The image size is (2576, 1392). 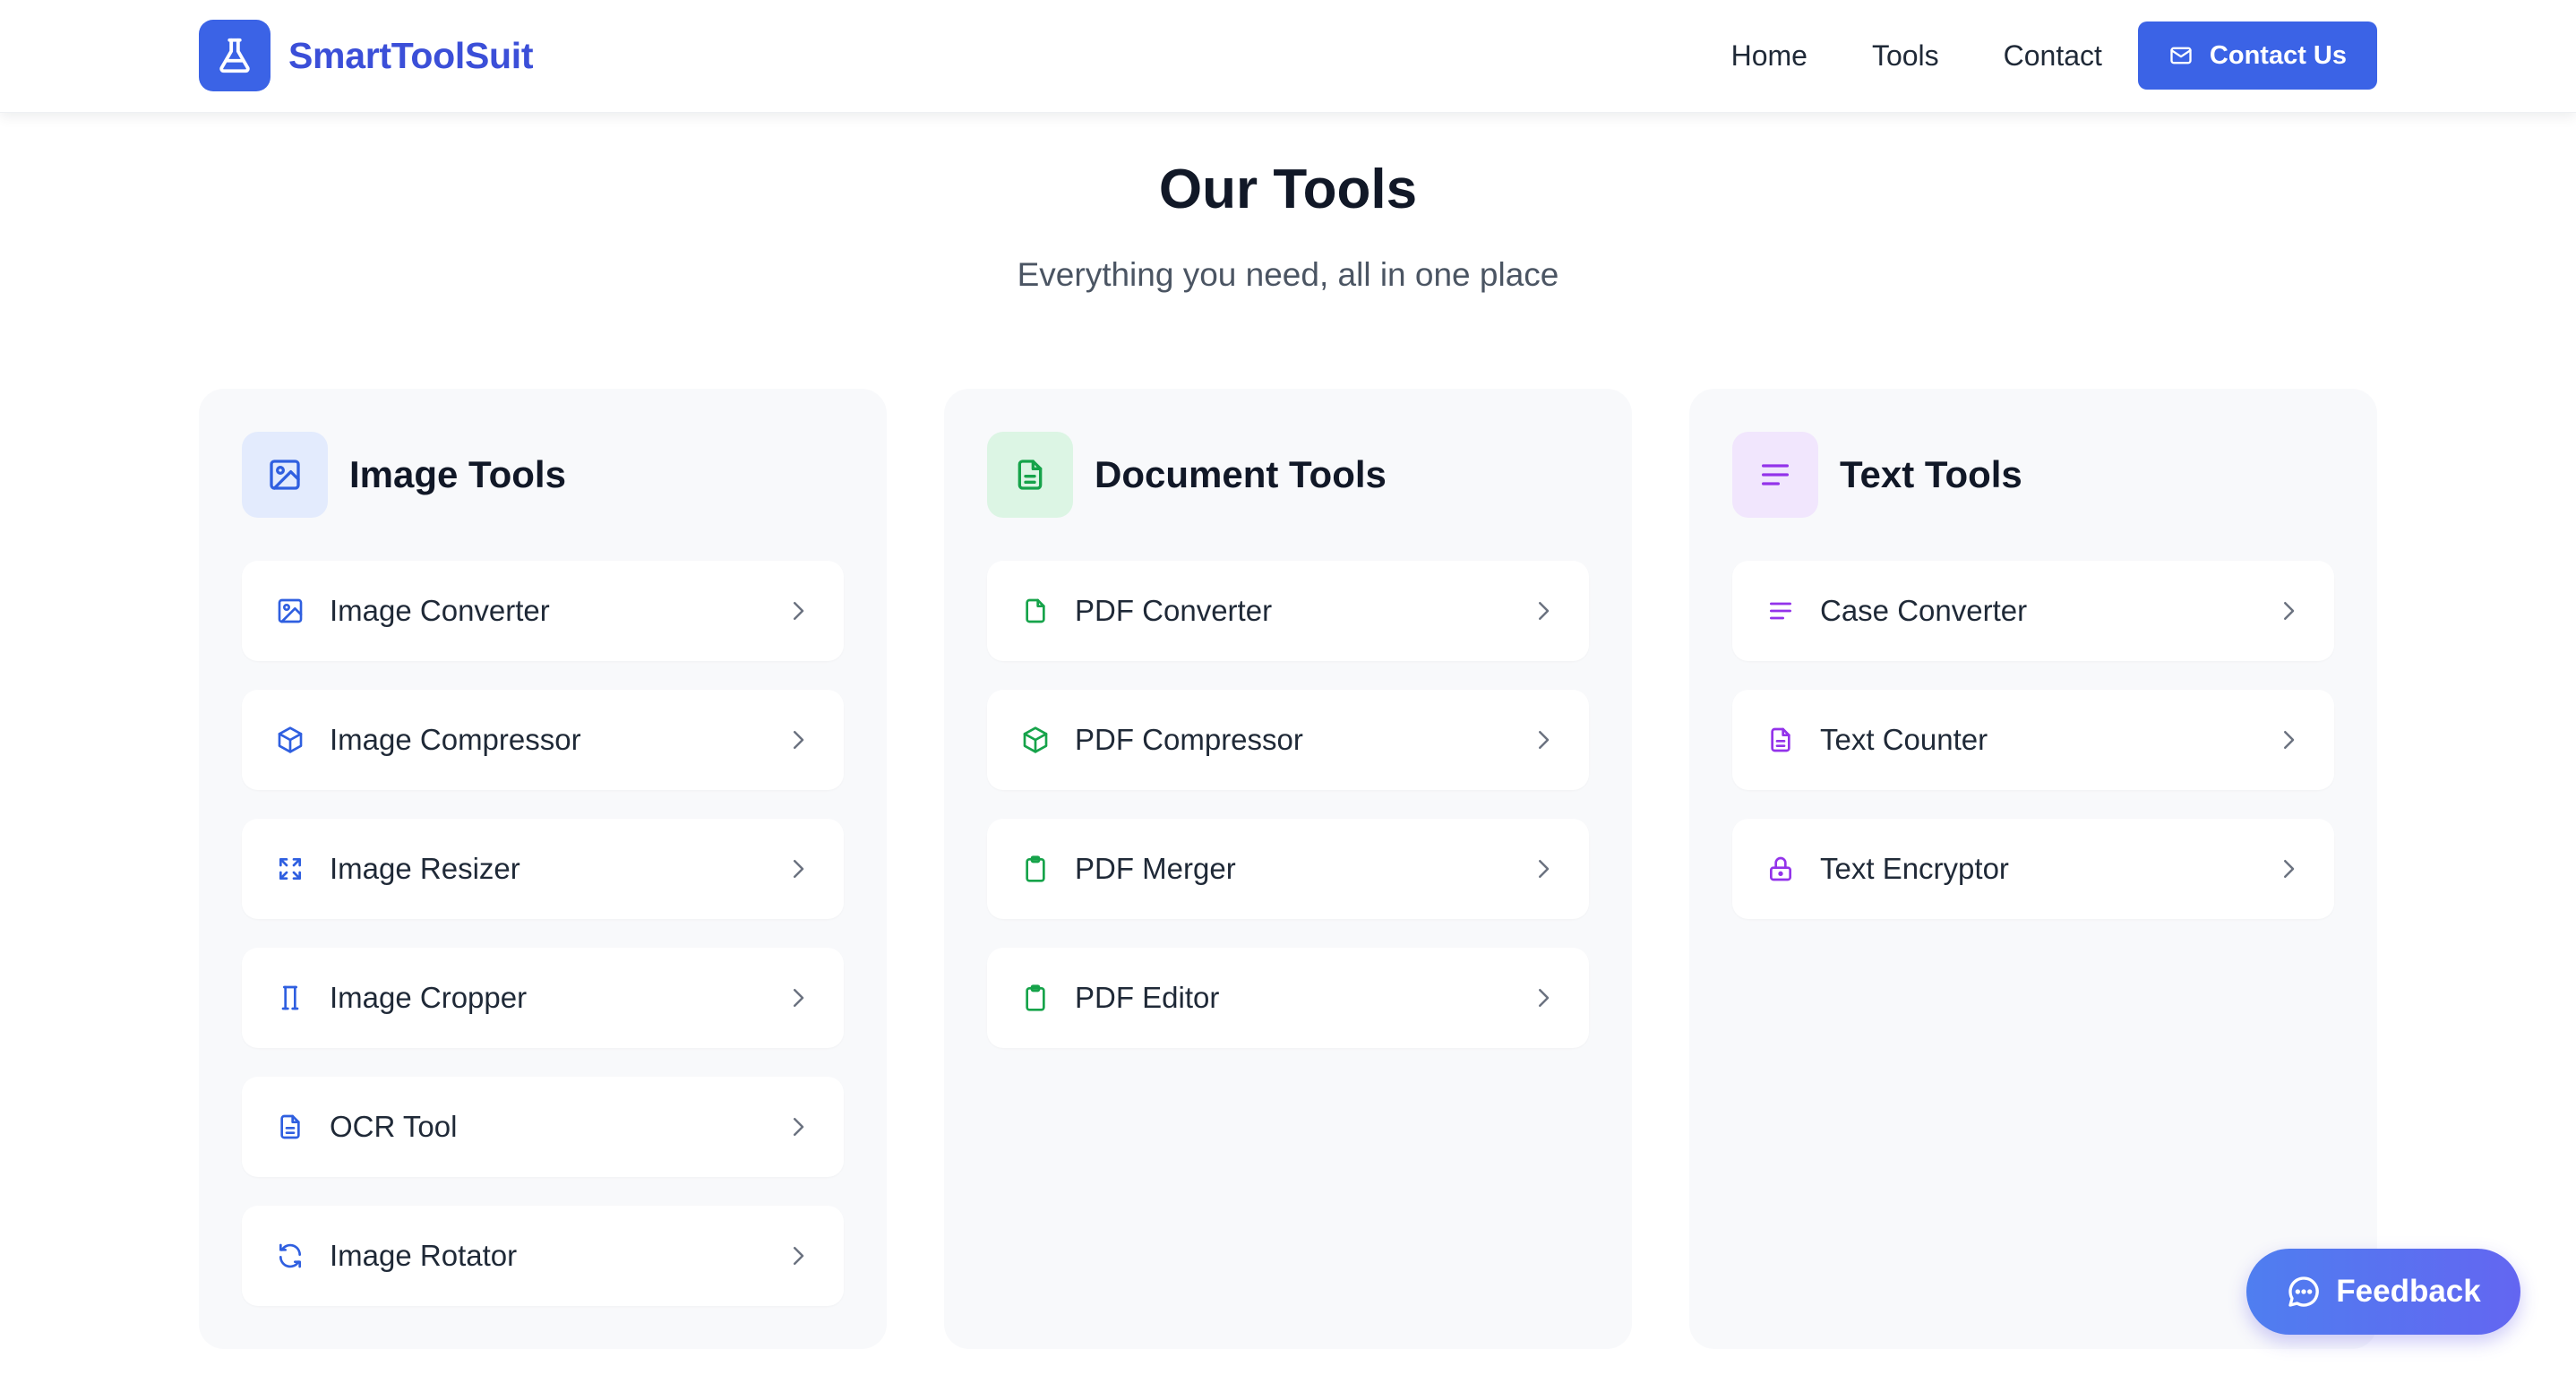 What do you see at coordinates (1288, 611) in the screenshot?
I see `pdf-converter-item: PDF Converter` at bounding box center [1288, 611].